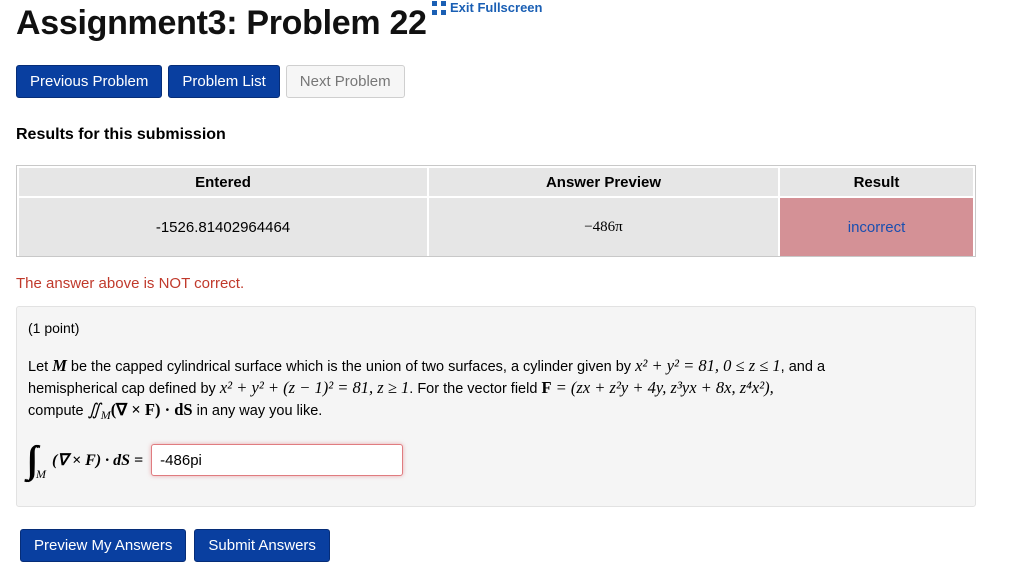 The width and height of the screenshot is (1024, 583). What do you see at coordinates (439, 7) in the screenshot?
I see `fullscreen-icon` at bounding box center [439, 7].